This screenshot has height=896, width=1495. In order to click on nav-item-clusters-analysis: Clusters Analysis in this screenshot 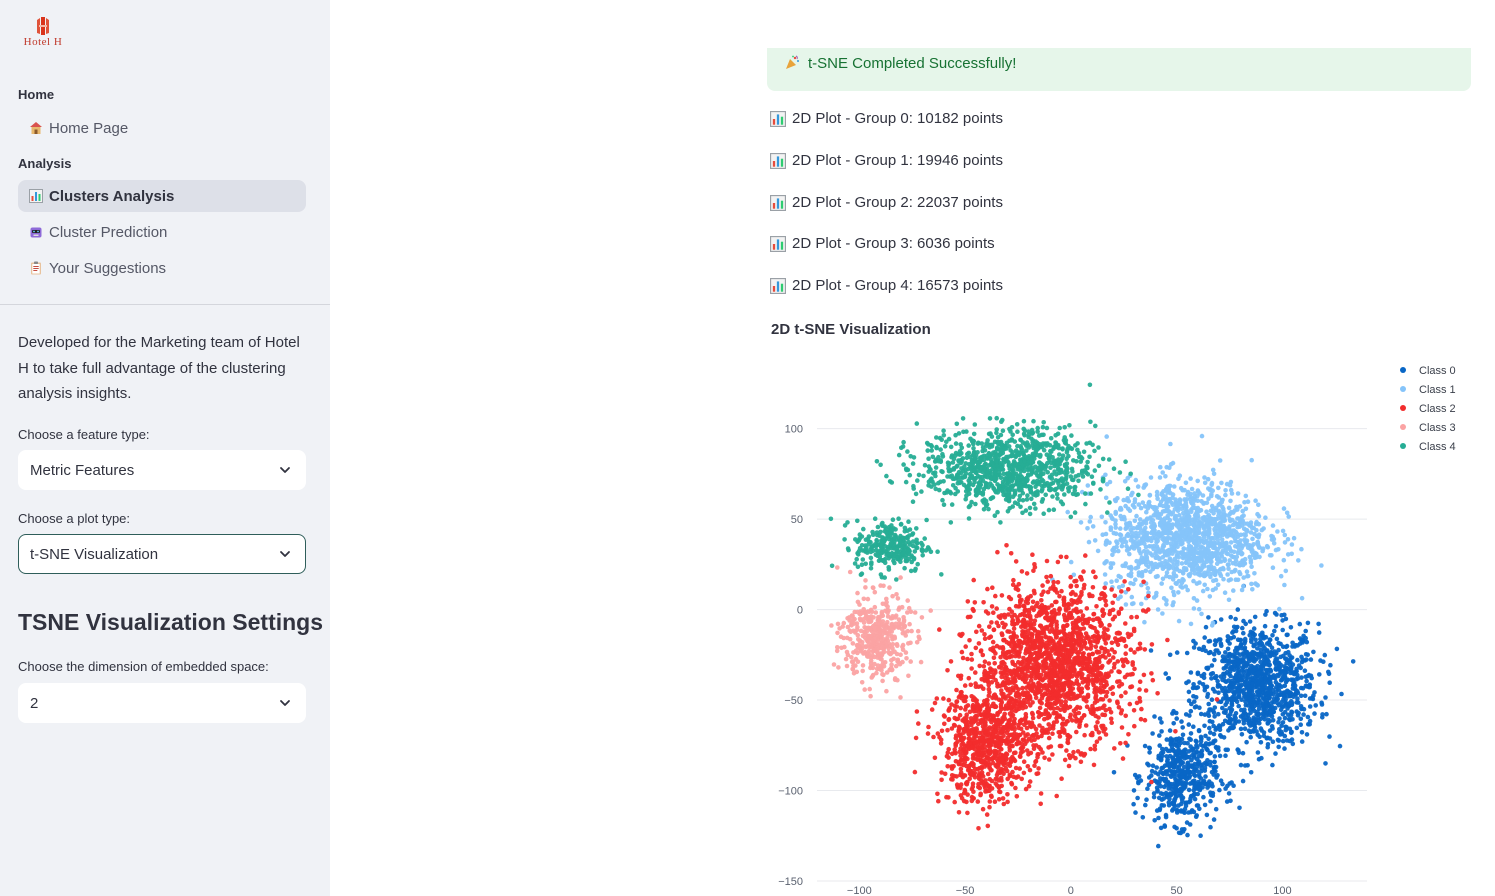, I will do `click(162, 196)`.